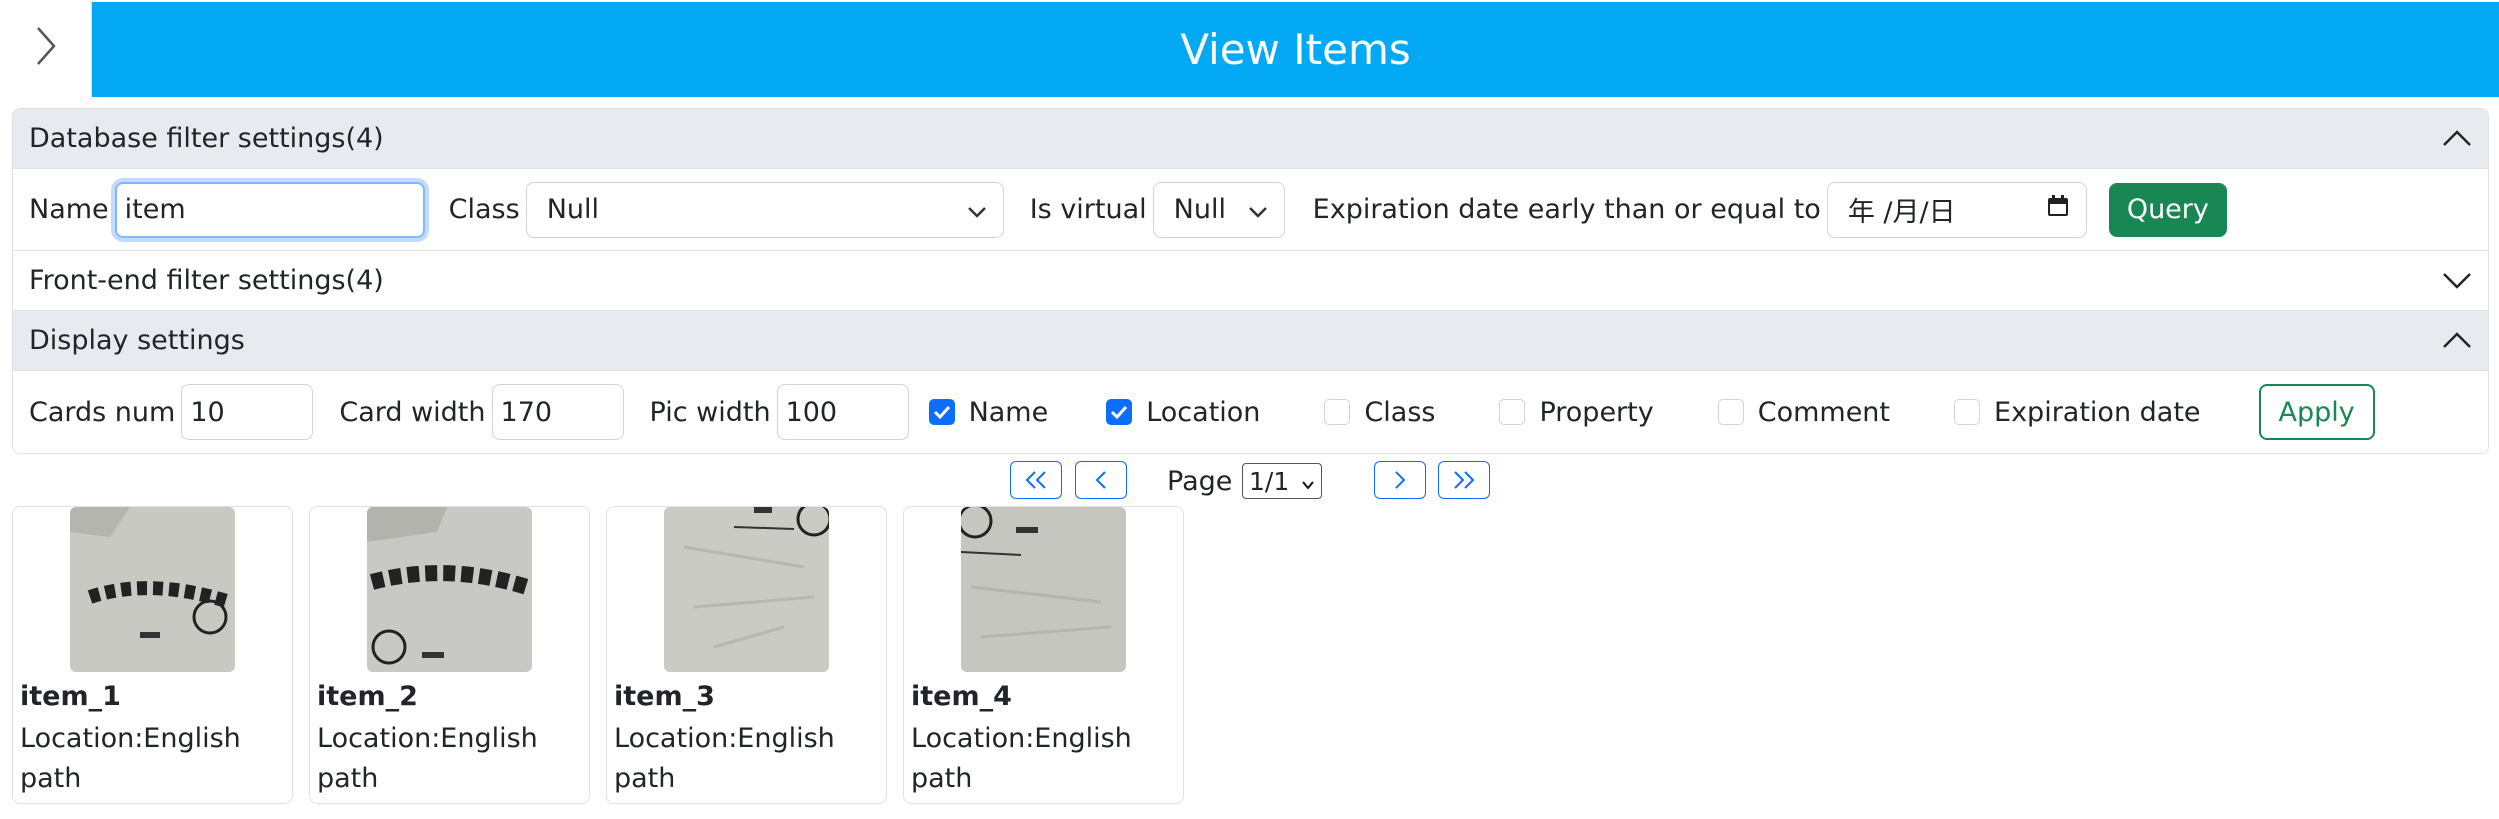 The width and height of the screenshot is (2499, 819). Describe the element at coordinates (710, 412) in the screenshot. I see `pic-width-label: Pic width` at that location.